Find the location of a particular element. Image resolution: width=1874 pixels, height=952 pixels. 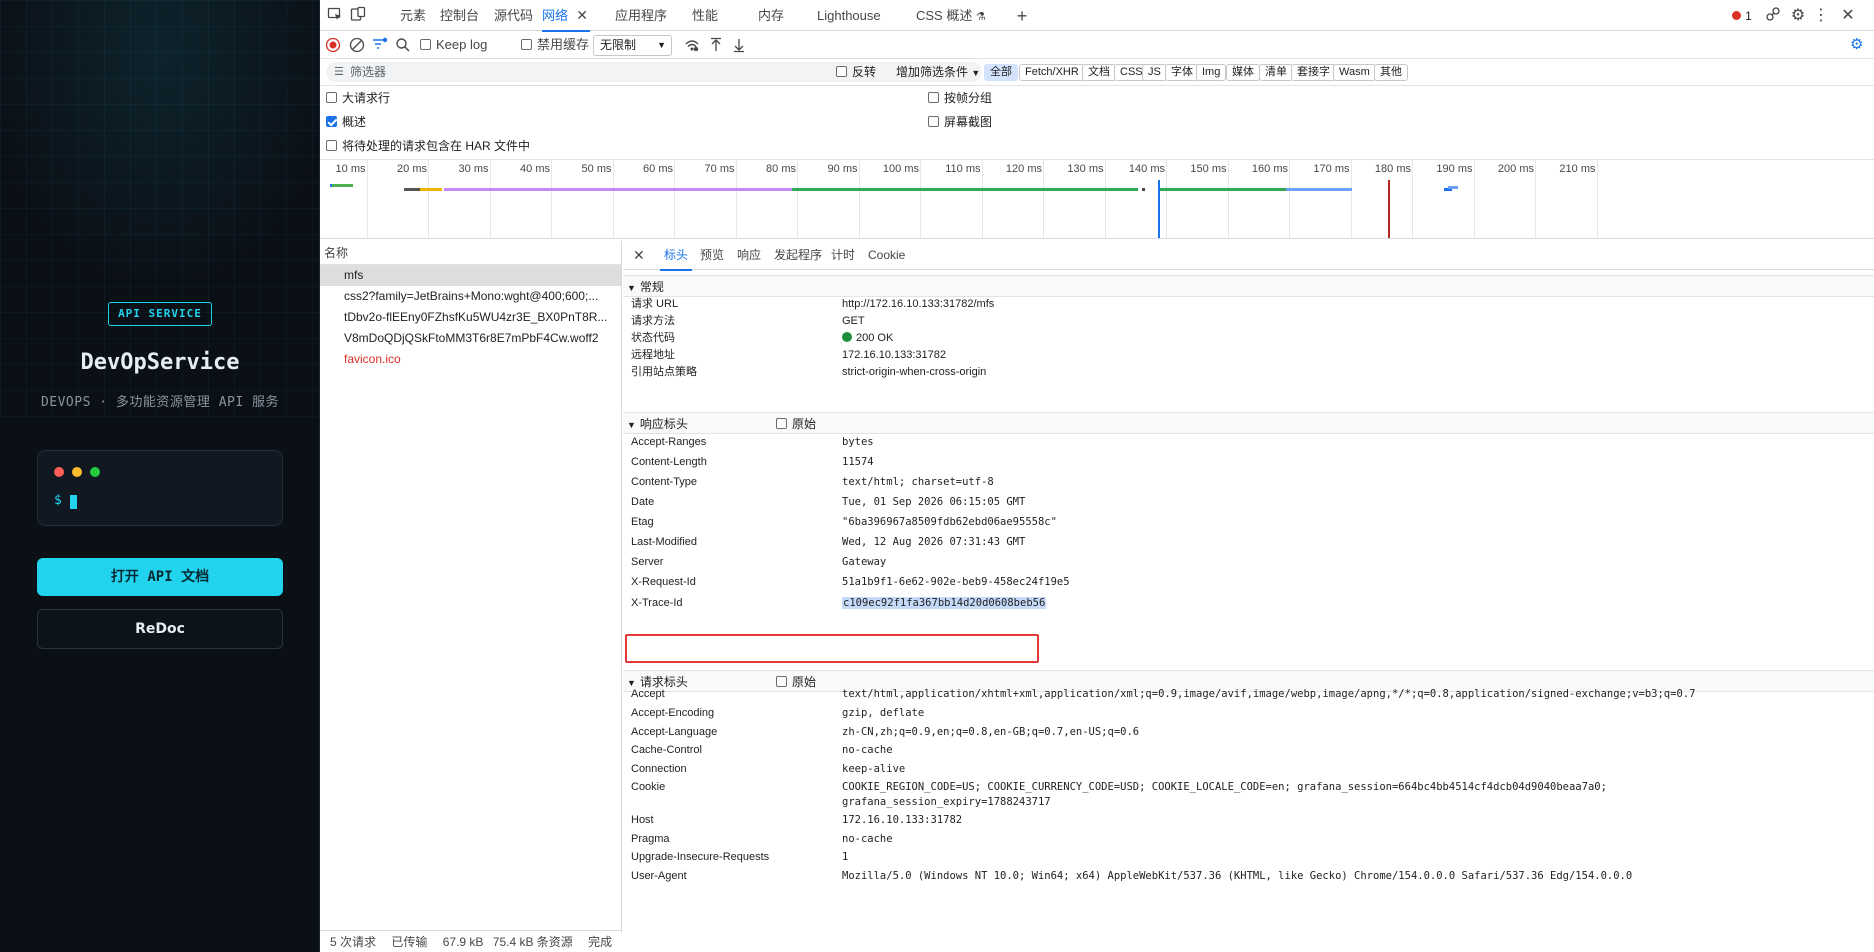

overview-checkbox: 概述 is located at coordinates (346, 122).